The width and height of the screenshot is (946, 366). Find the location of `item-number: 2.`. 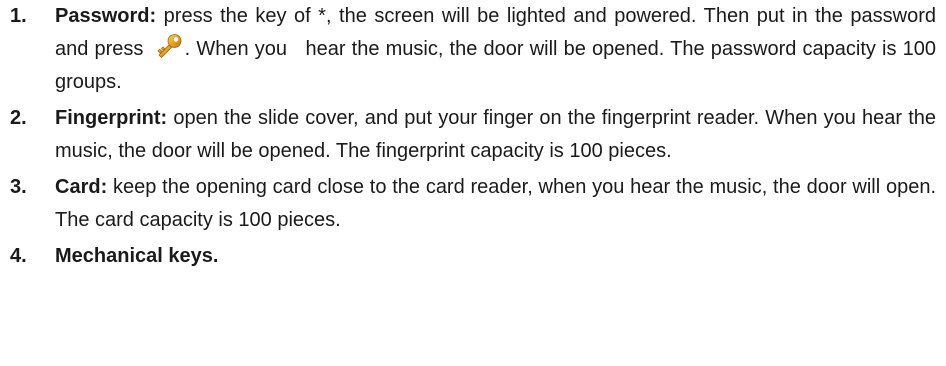

item-number: 2. is located at coordinates (18, 118).